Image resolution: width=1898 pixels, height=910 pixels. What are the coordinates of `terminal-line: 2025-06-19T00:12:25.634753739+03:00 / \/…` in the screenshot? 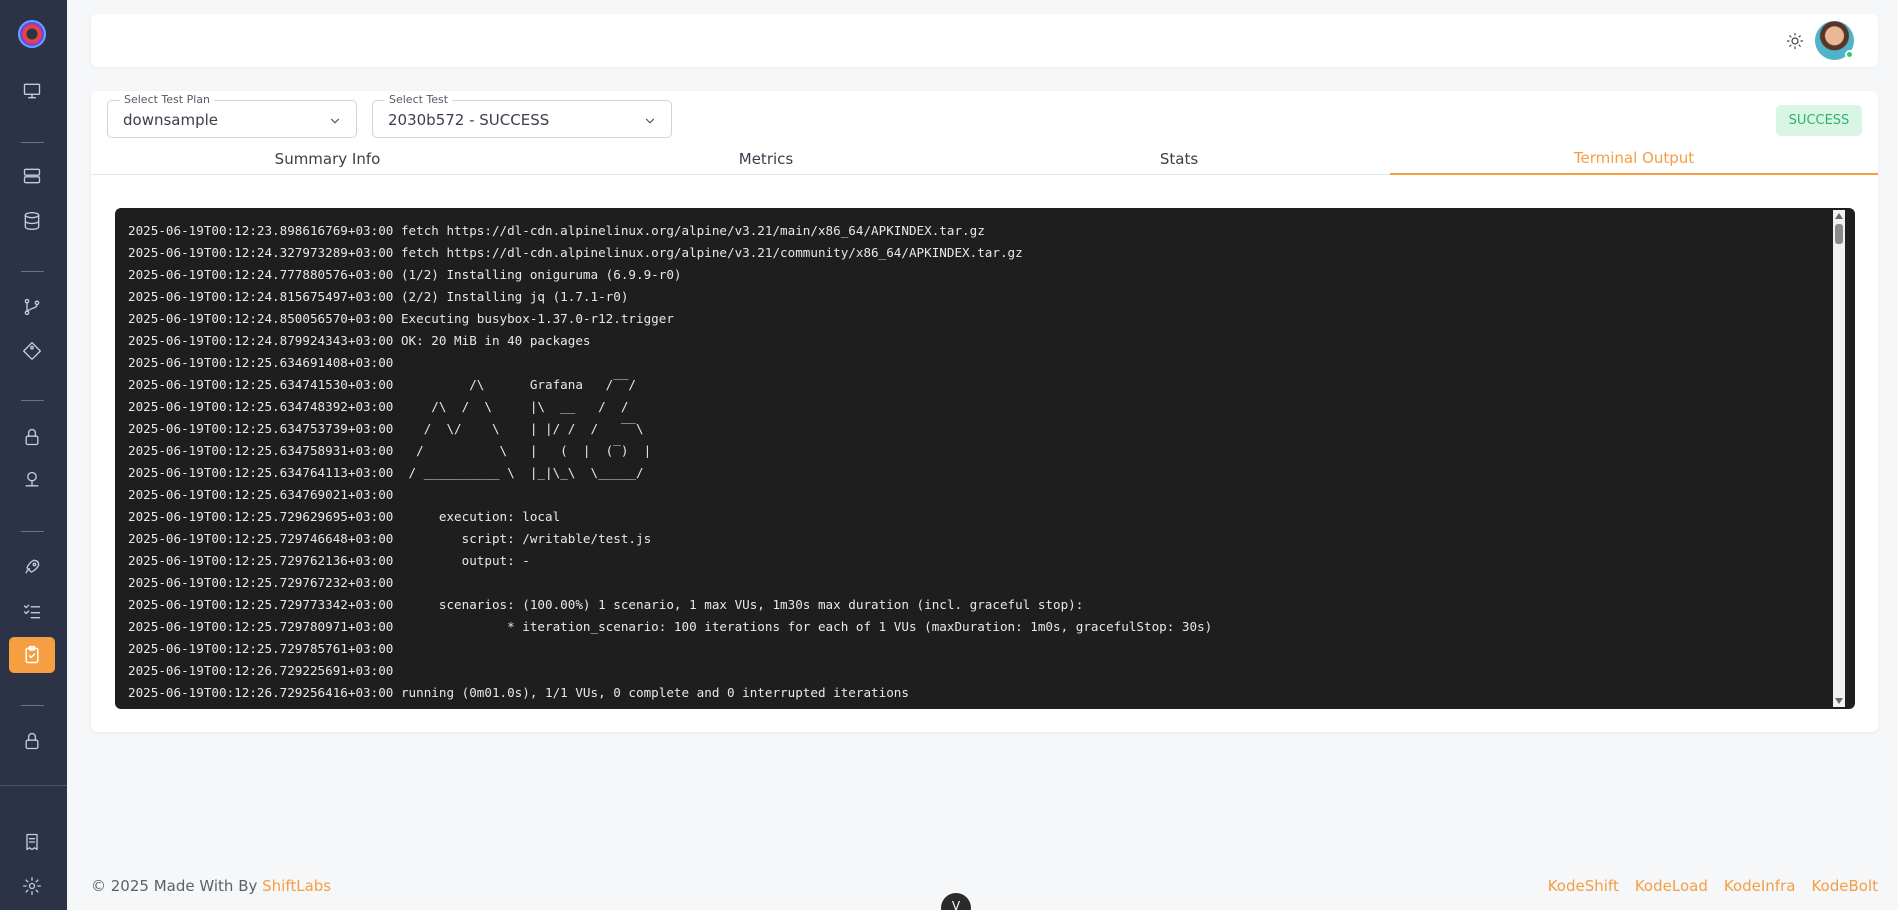 It's located at (386, 428).